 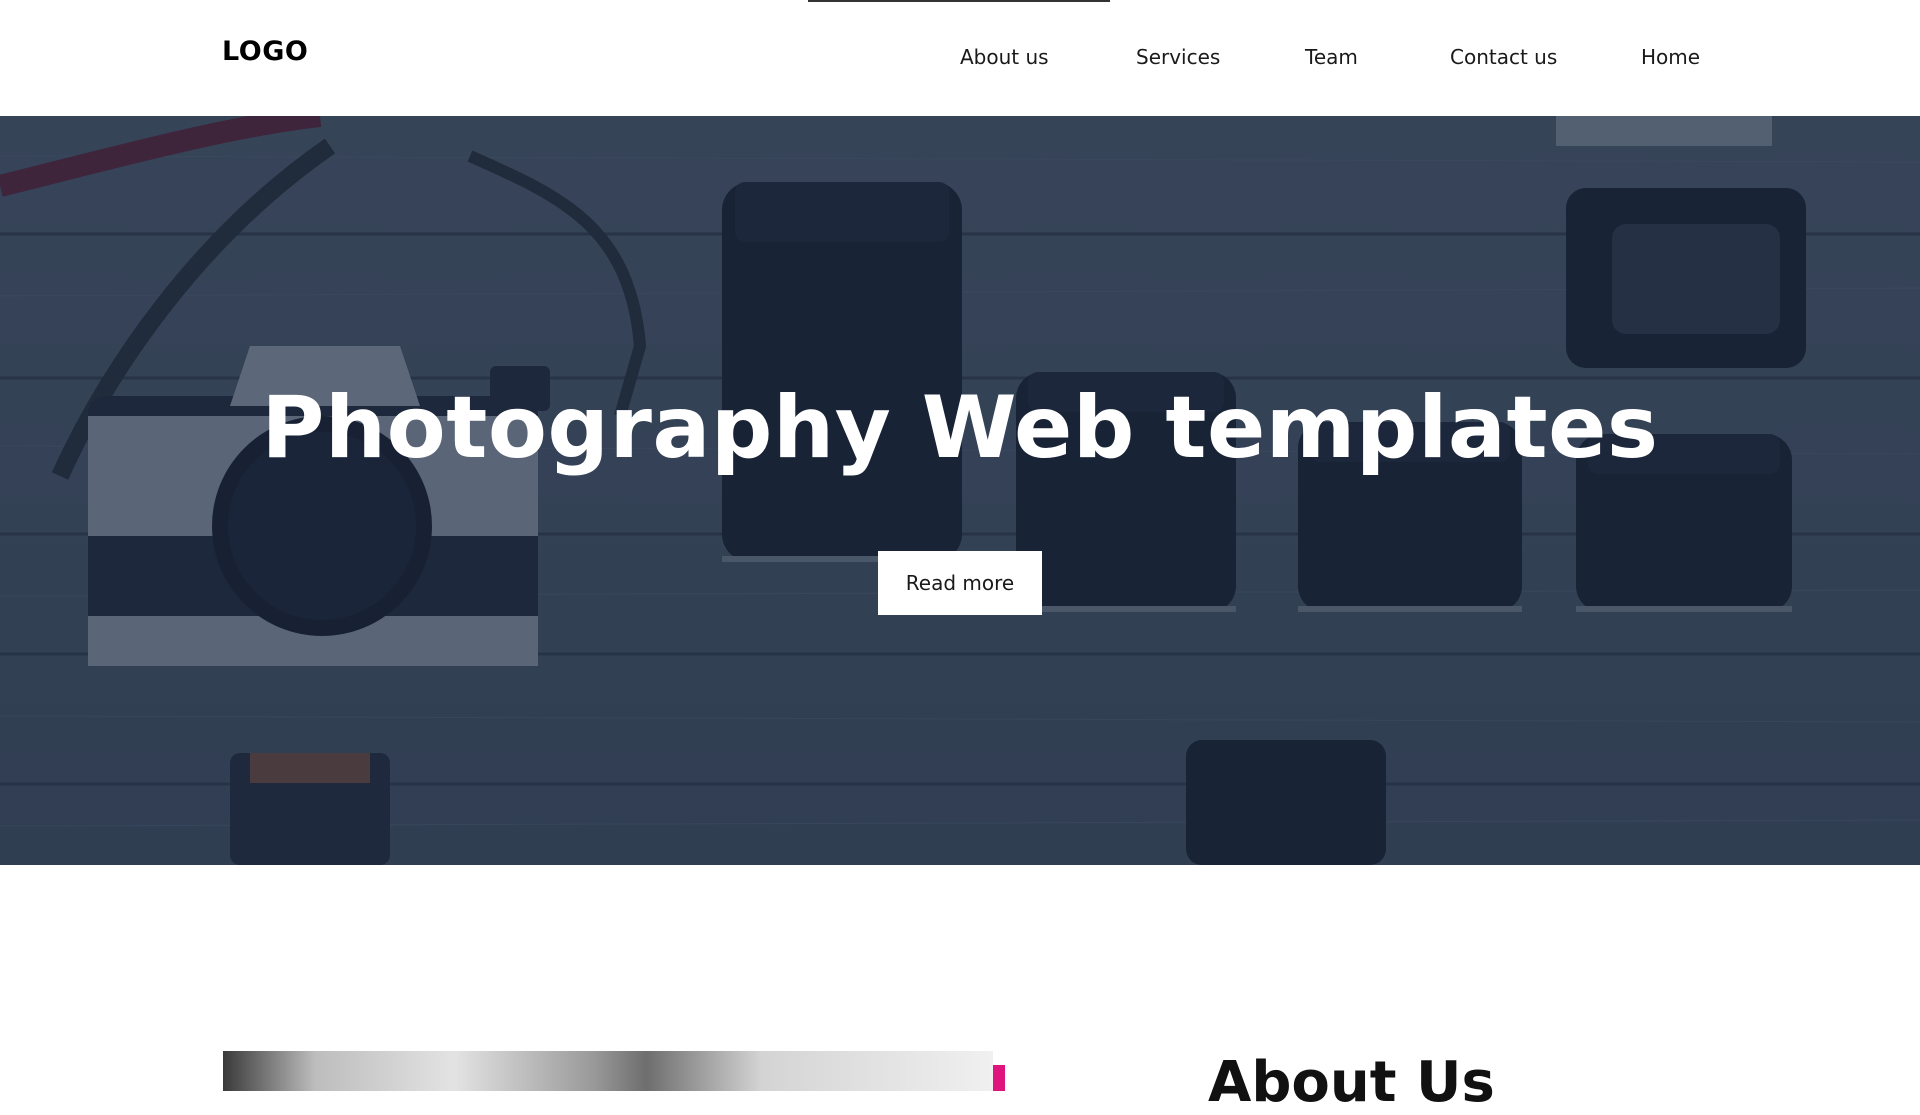 I want to click on nav-item-team: Team, so click(x=1331, y=57).